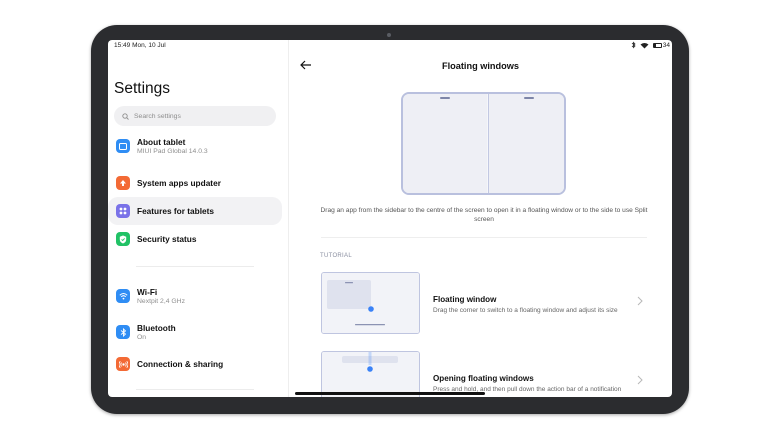 The image size is (782, 440). Describe the element at coordinates (483, 378) in the screenshot. I see `tutorial-title: Opening floating windows` at that location.